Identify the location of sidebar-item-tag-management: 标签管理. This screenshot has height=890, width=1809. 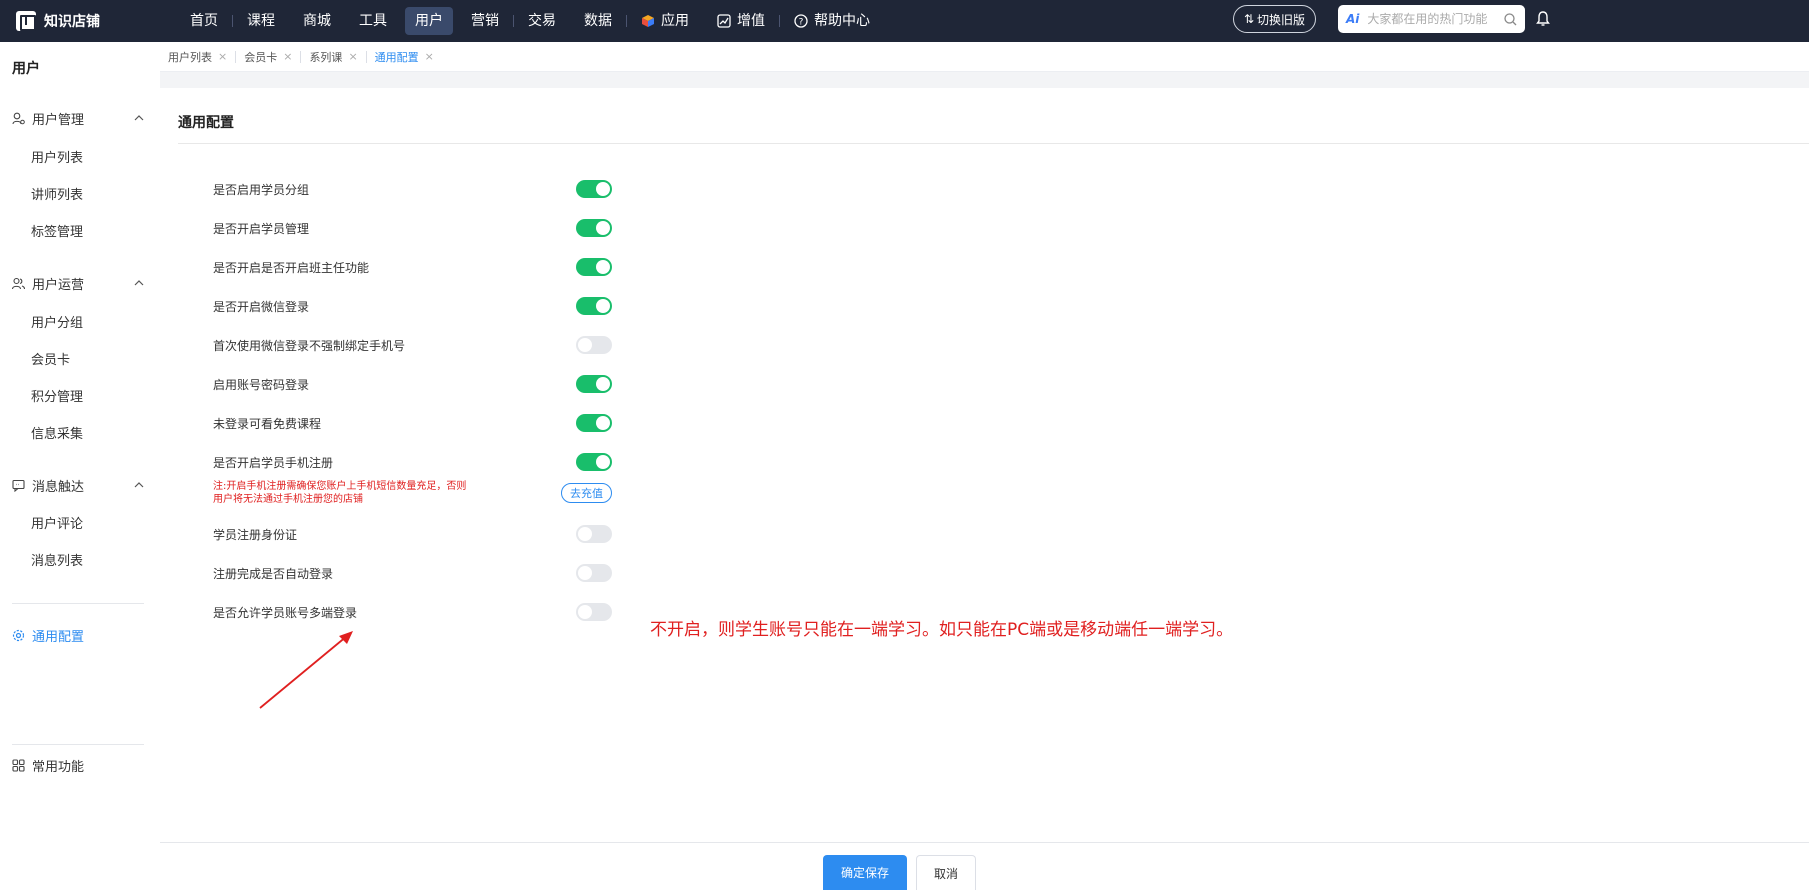
(57, 230).